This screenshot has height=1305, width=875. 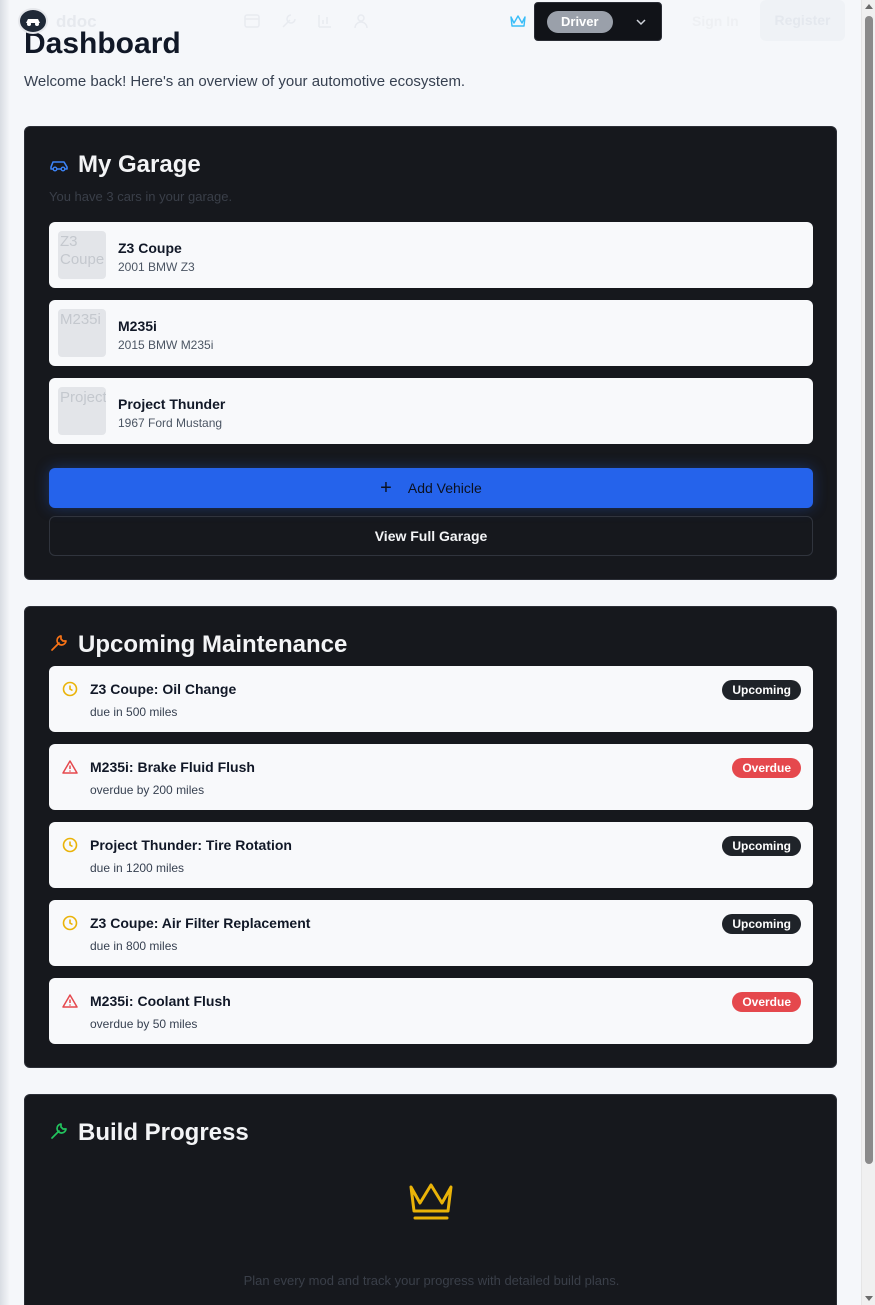 What do you see at coordinates (869, 1298) in the screenshot?
I see `scroll-down-icon` at bounding box center [869, 1298].